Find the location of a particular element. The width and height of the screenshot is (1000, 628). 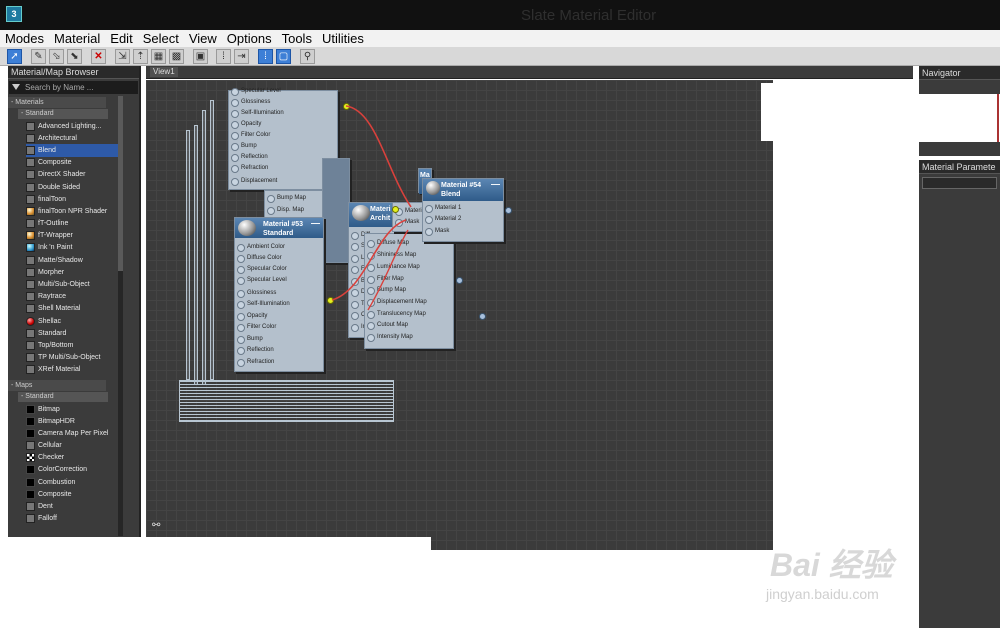

browser-item: Architectural is located at coordinates (72, 138).